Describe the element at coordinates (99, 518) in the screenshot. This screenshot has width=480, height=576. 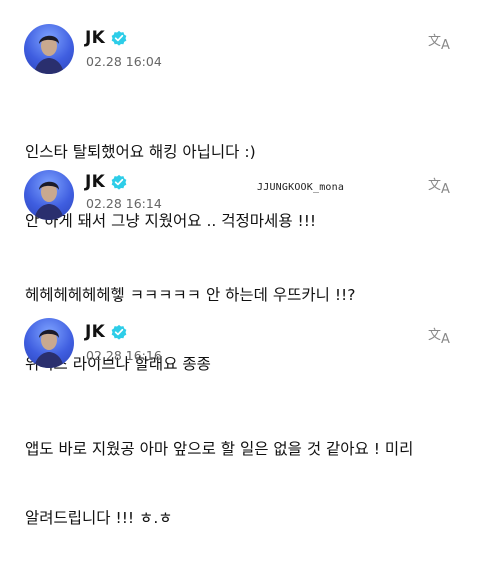
I see `post-line: 알려드립니다 !!! ㅎ.ㅎ` at that location.